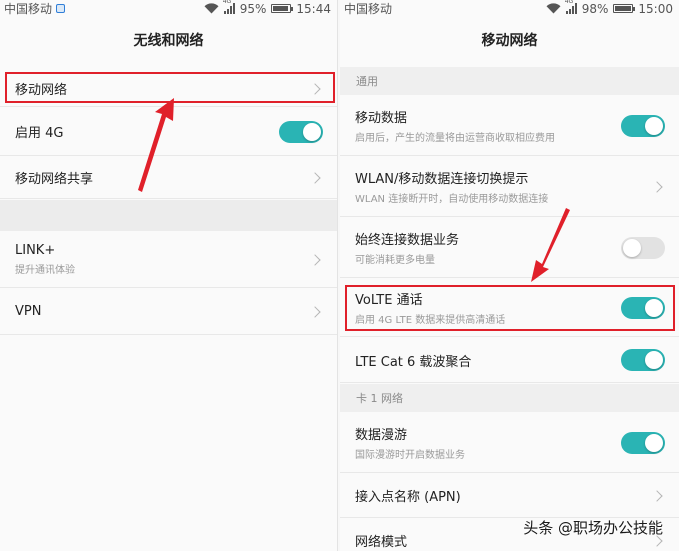 The width and height of the screenshot is (679, 551). What do you see at coordinates (643, 360) in the screenshot?
I see `lte-cat6-toggle` at bounding box center [643, 360].